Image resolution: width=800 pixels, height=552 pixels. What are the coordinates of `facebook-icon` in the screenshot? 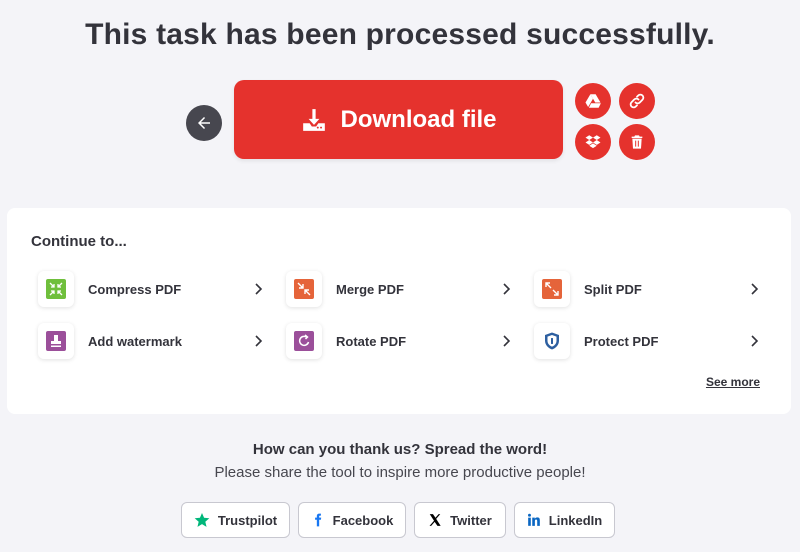 It's located at (317, 520).